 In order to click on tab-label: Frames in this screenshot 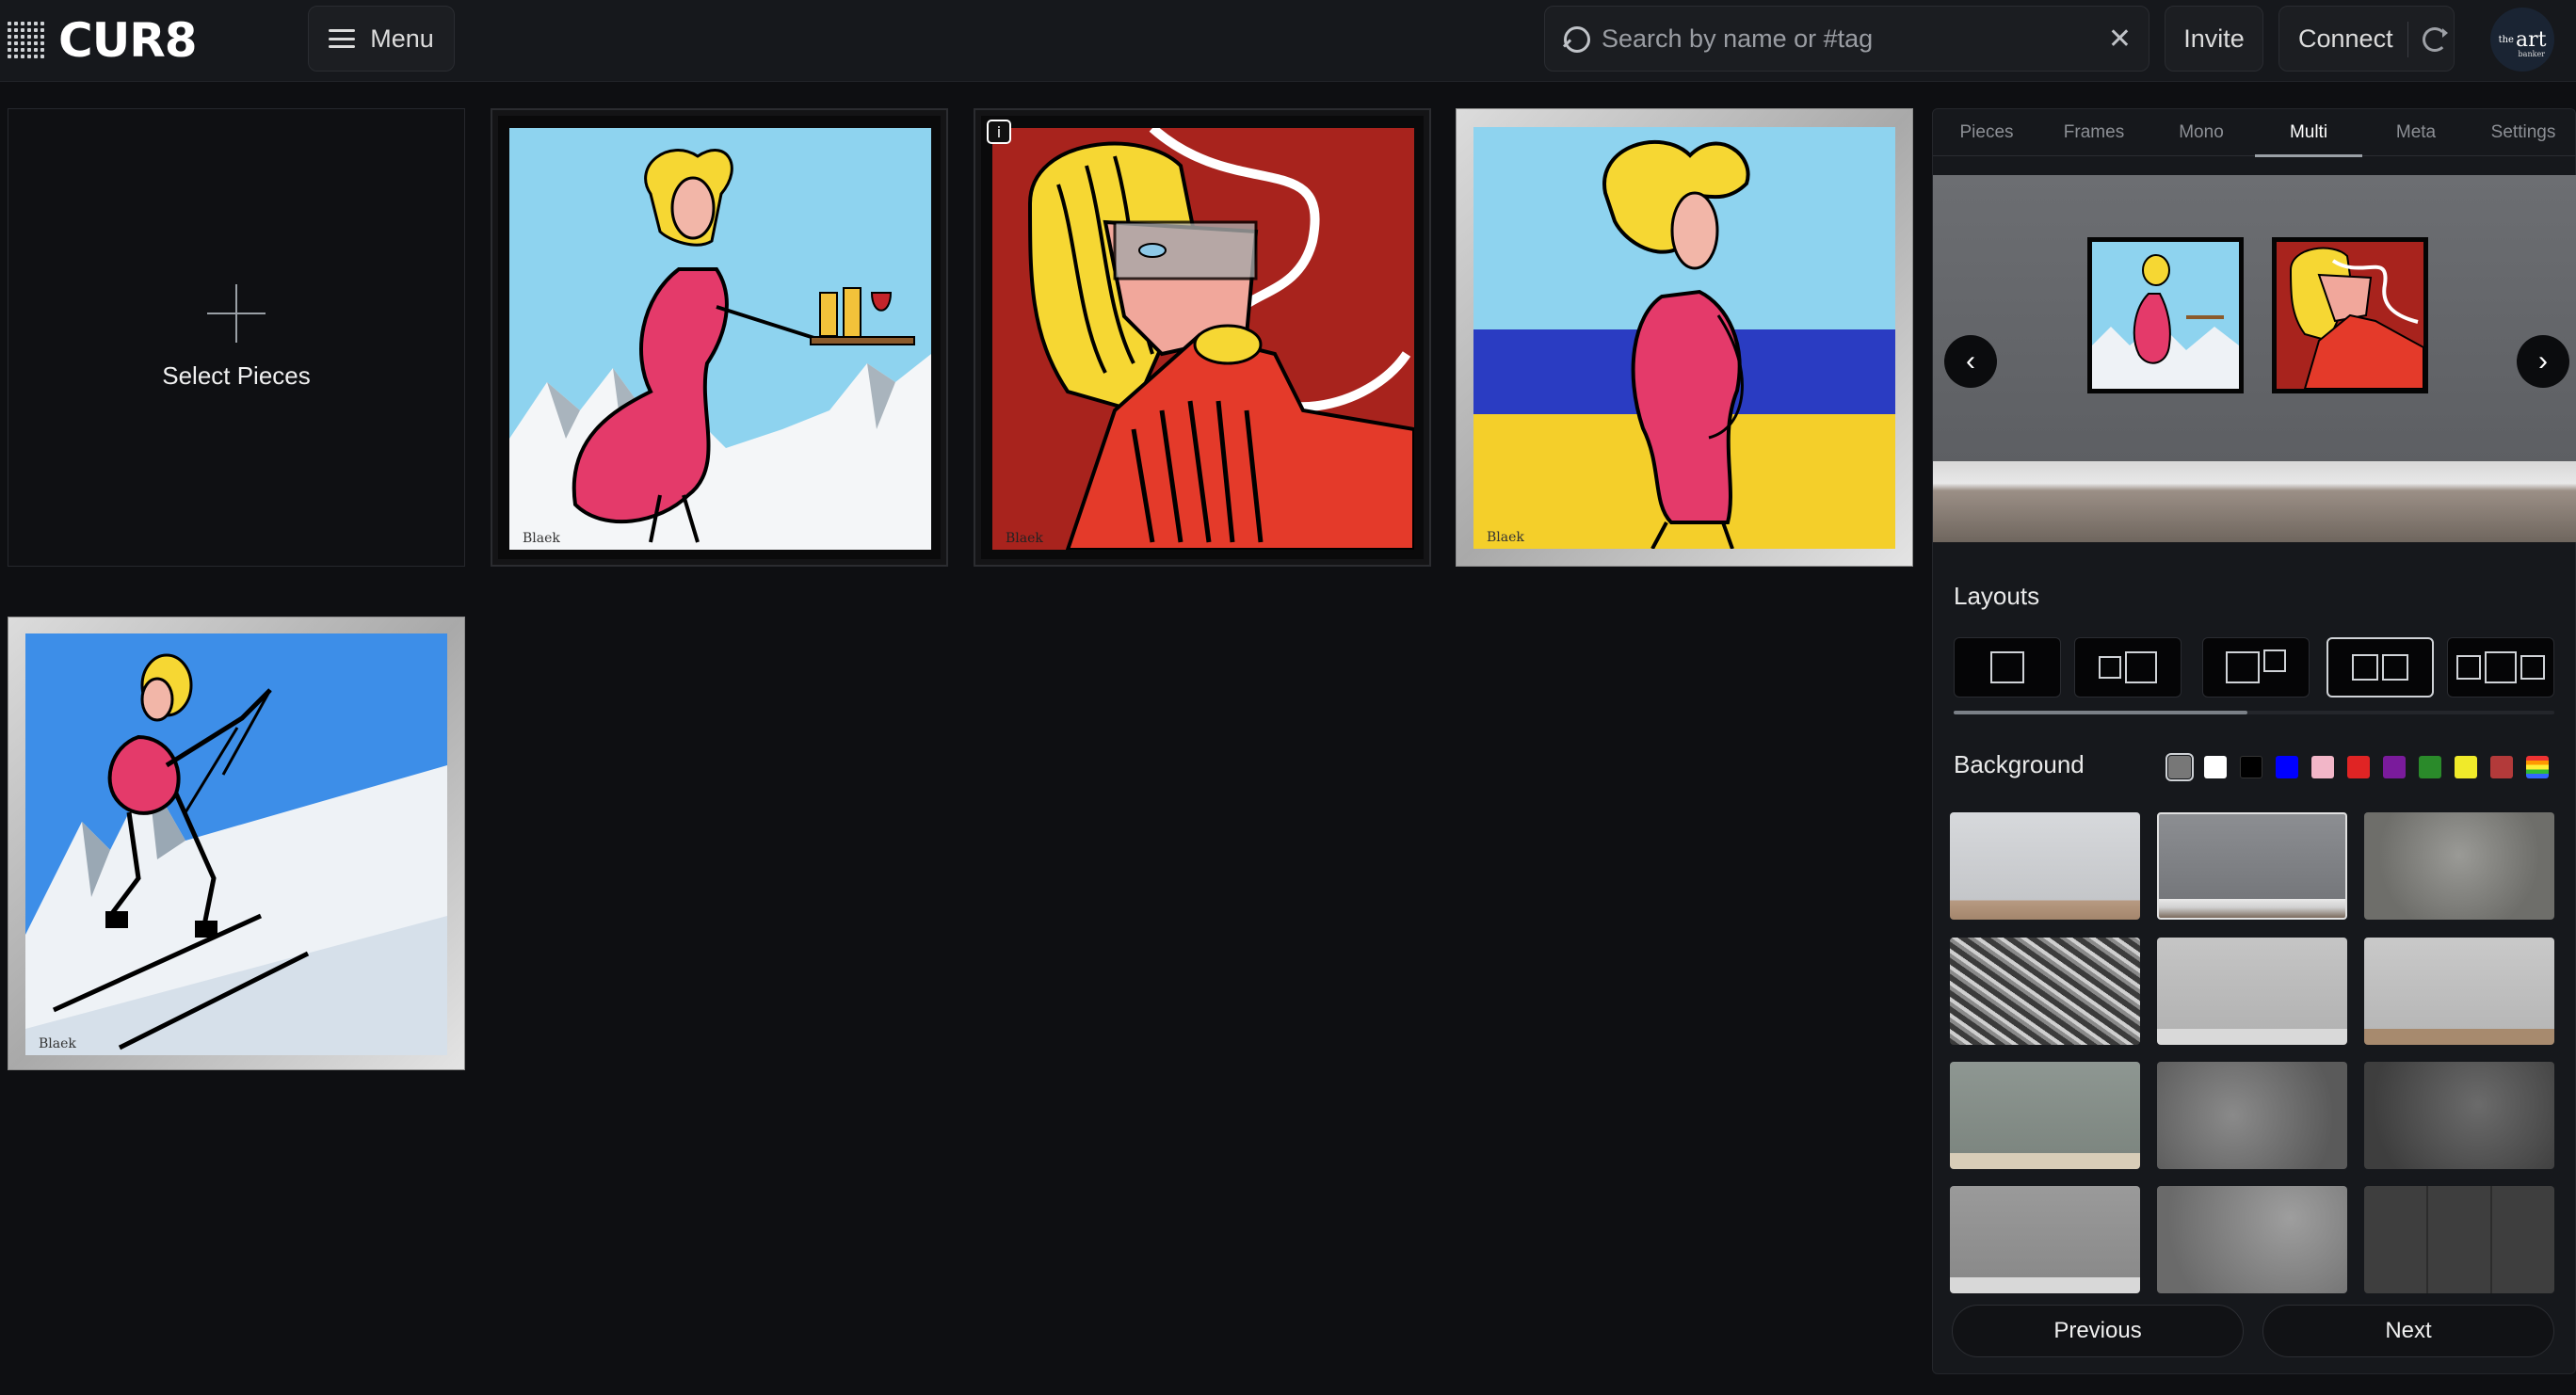, I will do `click(2094, 132)`.